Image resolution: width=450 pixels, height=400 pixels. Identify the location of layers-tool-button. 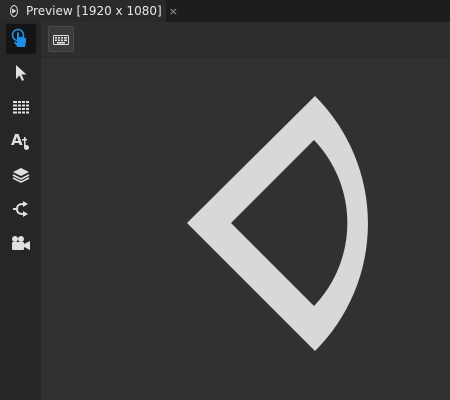
(21, 175).